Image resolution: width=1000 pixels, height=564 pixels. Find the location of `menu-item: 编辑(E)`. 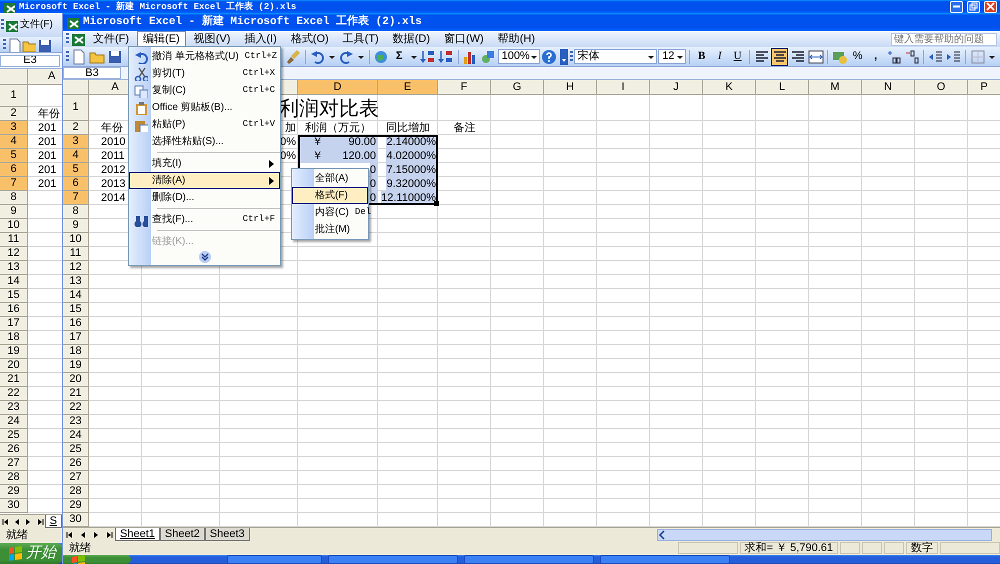

menu-item: 编辑(E) is located at coordinates (161, 39).